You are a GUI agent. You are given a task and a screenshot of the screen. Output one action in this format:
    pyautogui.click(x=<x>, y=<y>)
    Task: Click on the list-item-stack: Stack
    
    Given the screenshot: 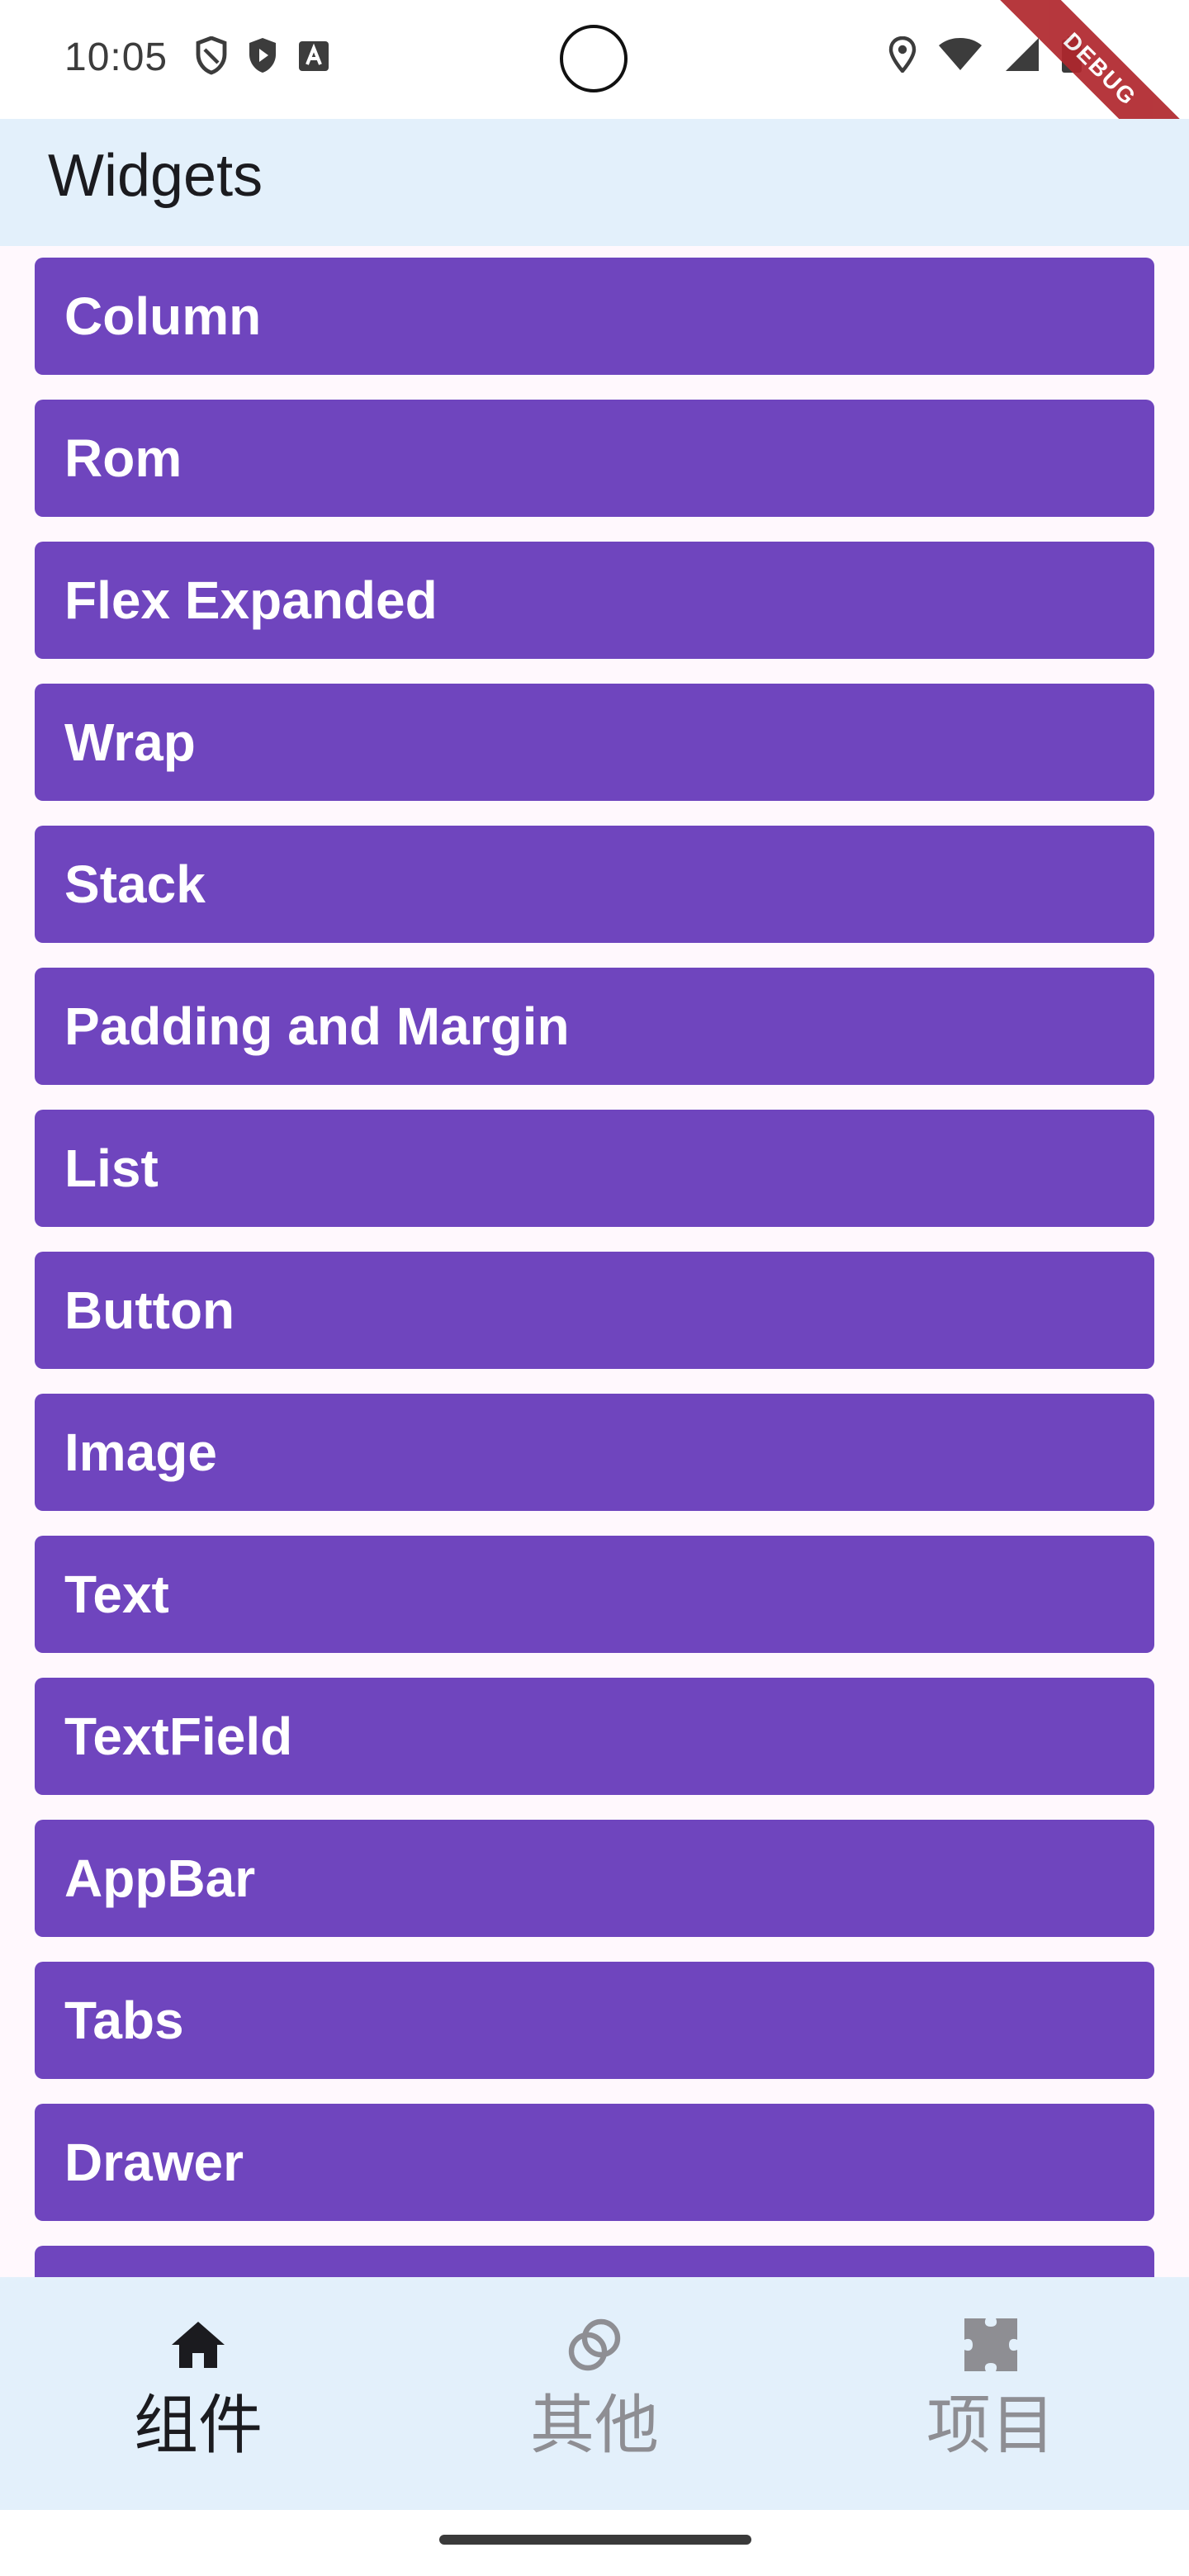 What is the action you would take?
    pyautogui.click(x=594, y=884)
    